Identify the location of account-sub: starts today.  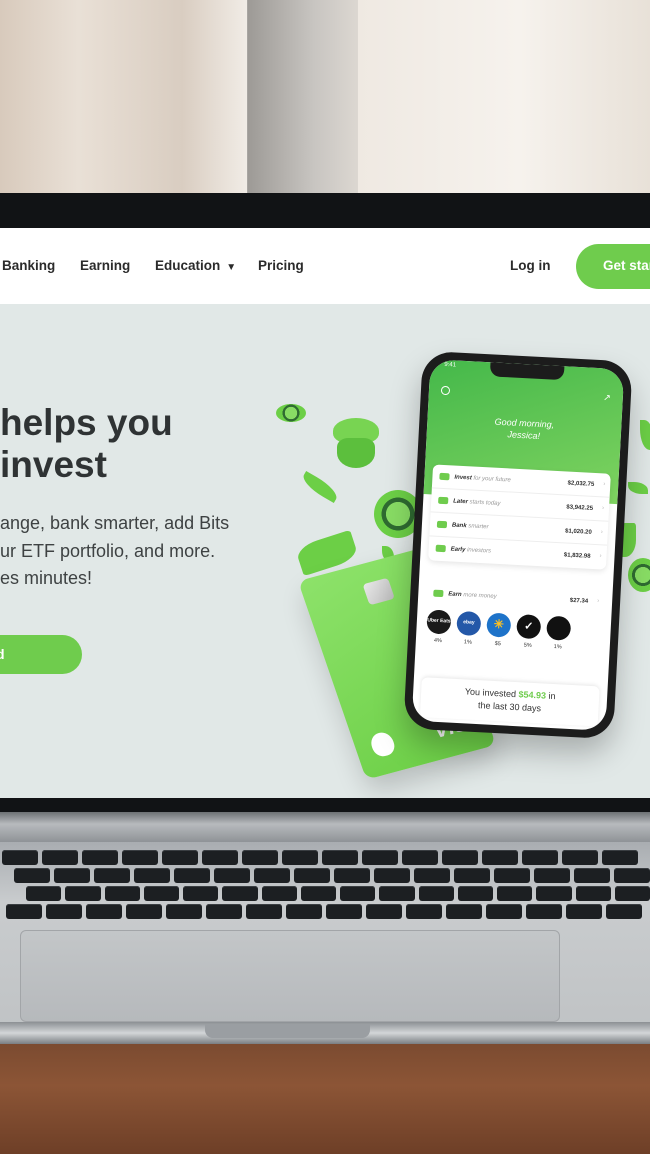
(485, 503).